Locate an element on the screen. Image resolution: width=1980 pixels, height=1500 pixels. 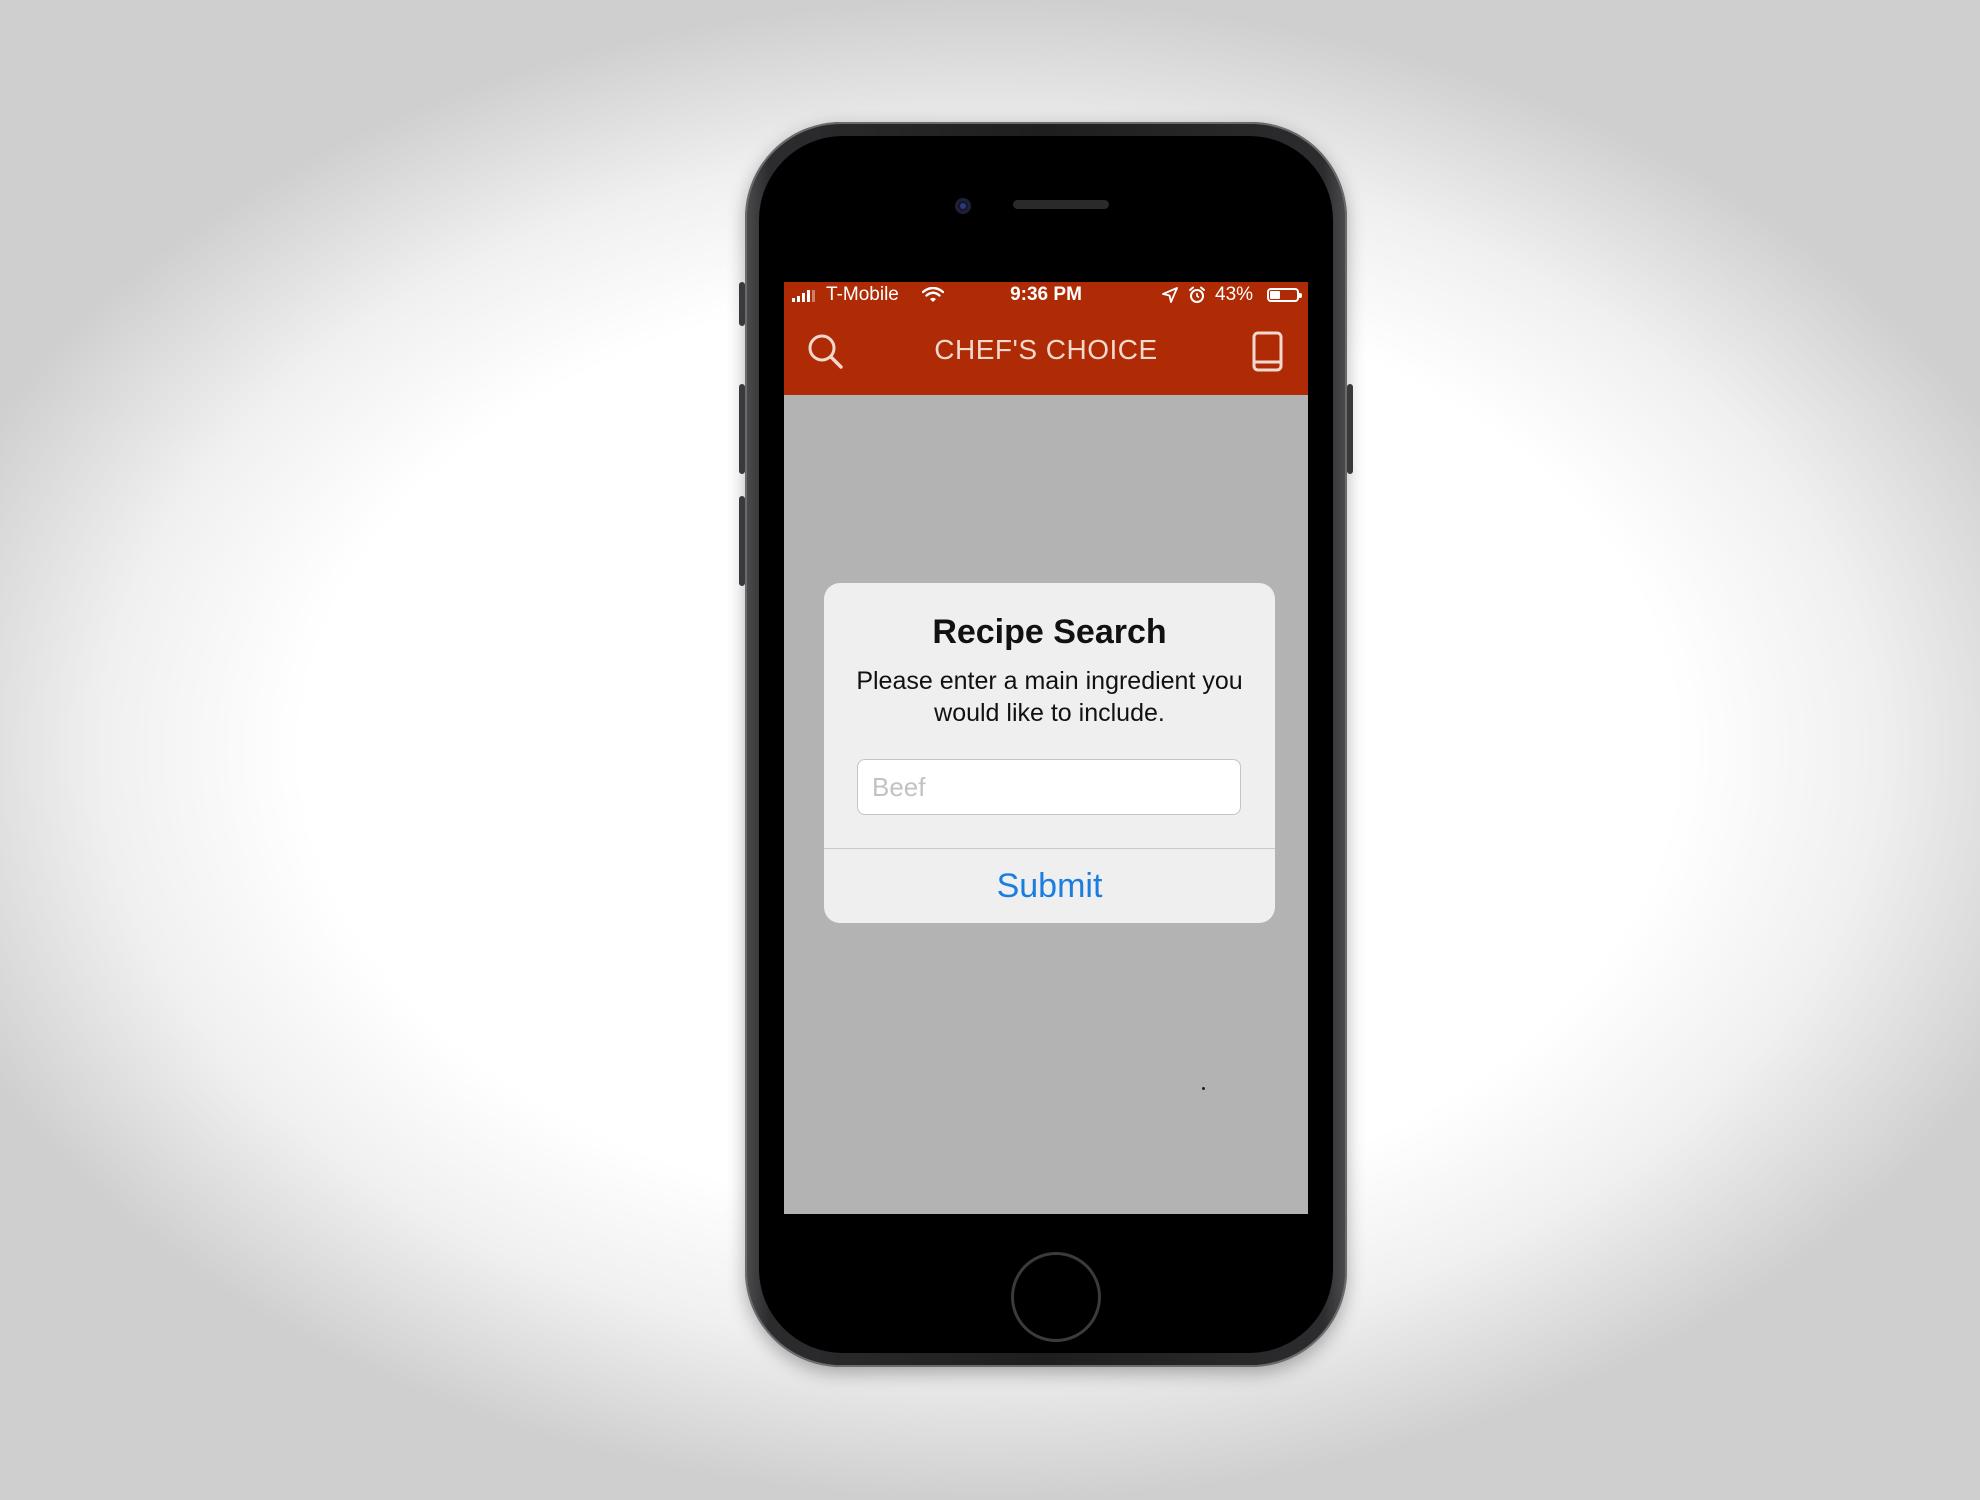
volume-down-button is located at coordinates (742, 541).